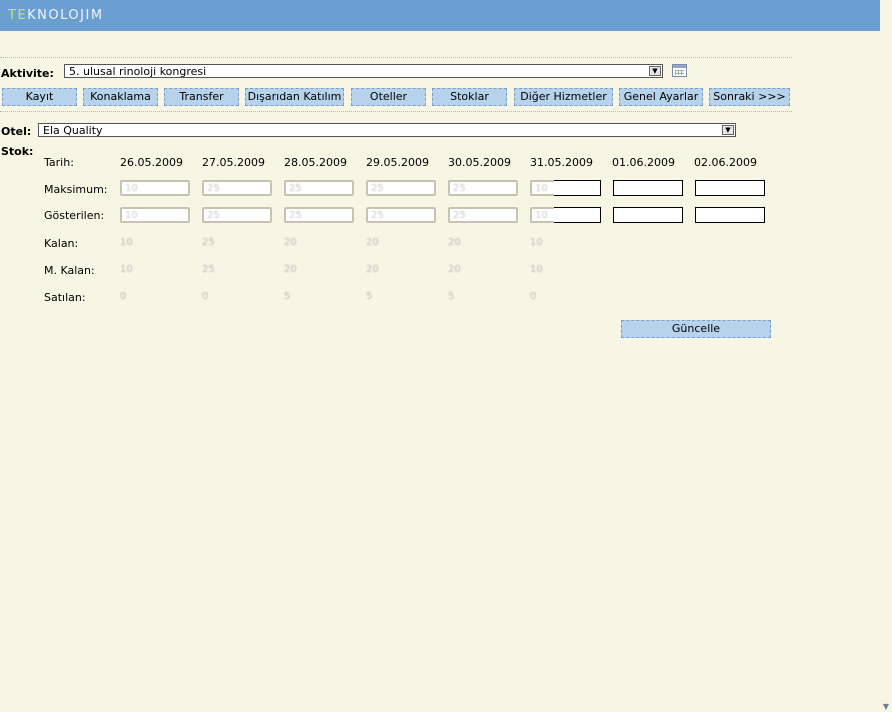  I want to click on stock-label: Stok:, so click(17, 151).